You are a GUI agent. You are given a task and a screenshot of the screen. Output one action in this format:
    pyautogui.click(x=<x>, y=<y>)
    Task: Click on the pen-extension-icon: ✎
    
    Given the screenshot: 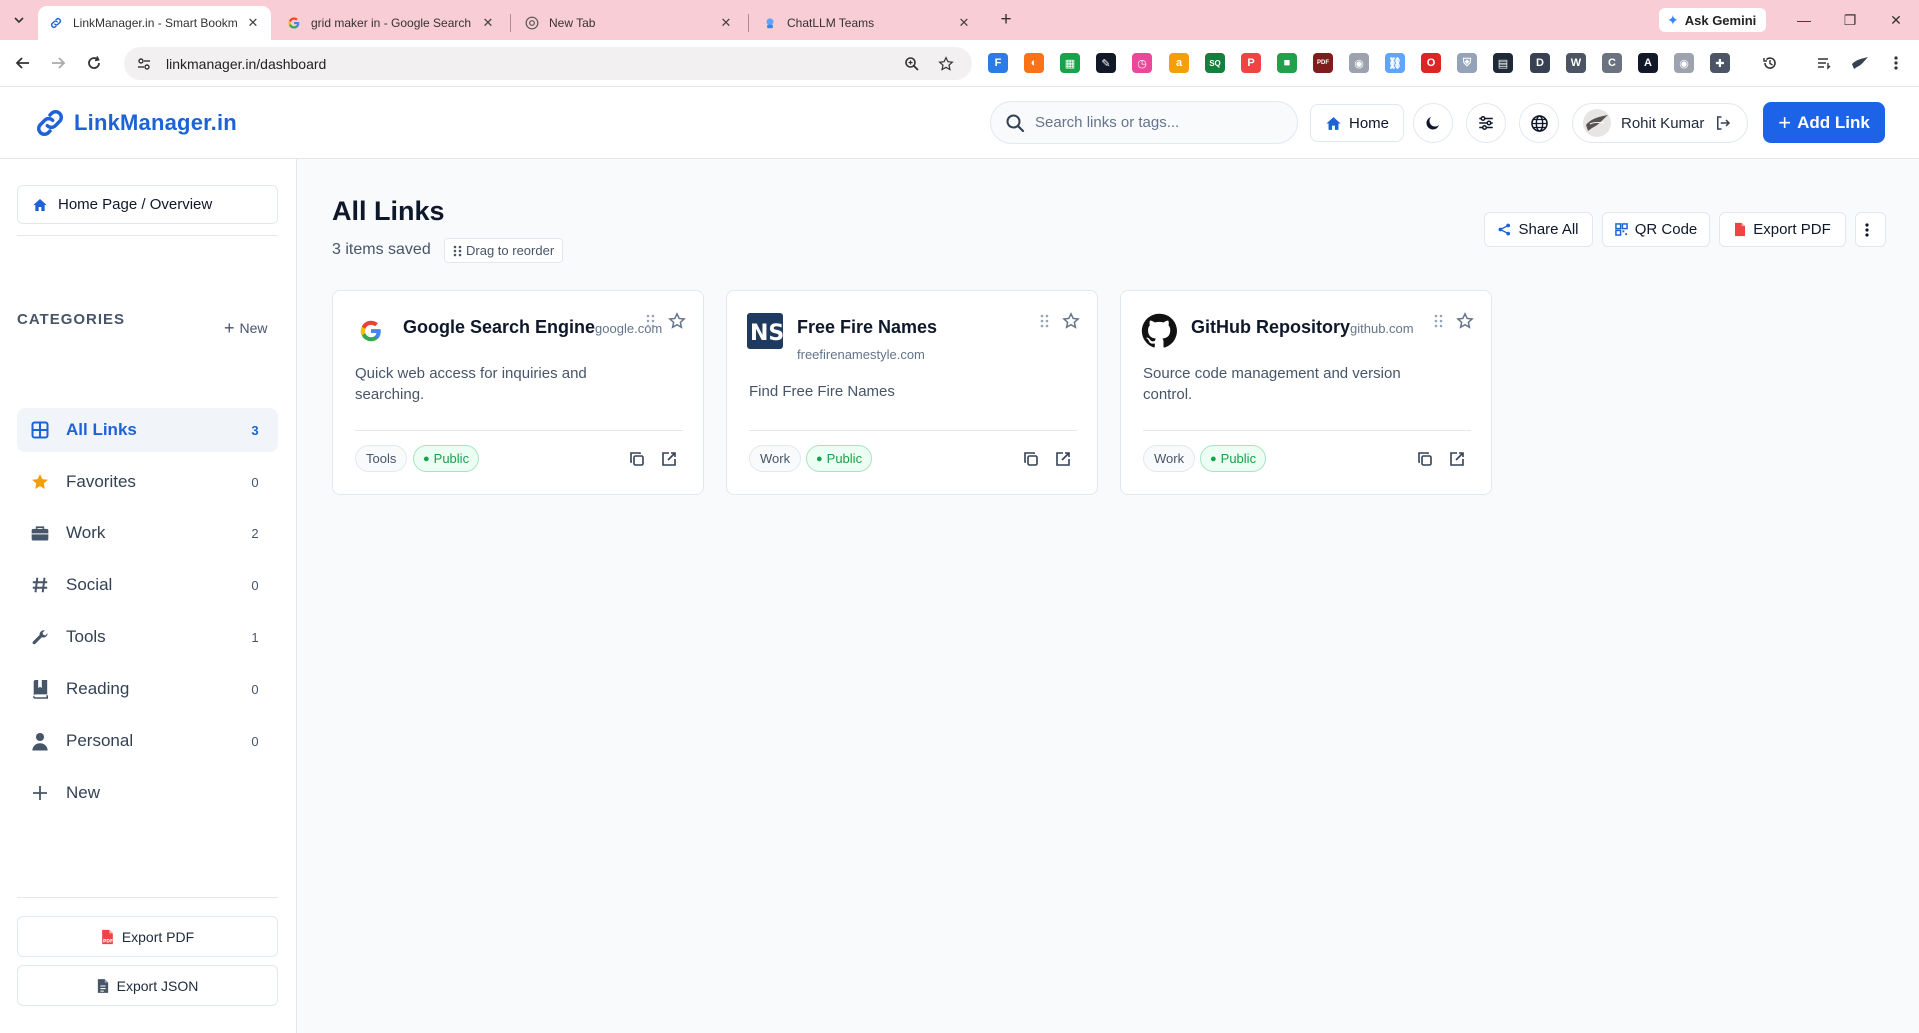 What is the action you would take?
    pyautogui.click(x=1106, y=63)
    